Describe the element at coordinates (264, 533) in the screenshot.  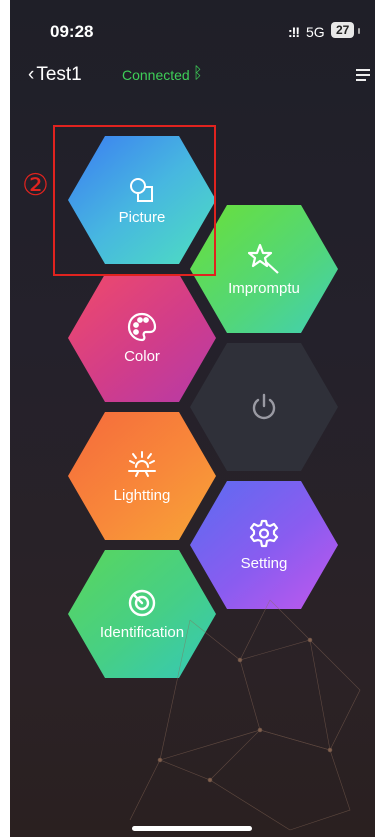
I see `gear-icon` at that location.